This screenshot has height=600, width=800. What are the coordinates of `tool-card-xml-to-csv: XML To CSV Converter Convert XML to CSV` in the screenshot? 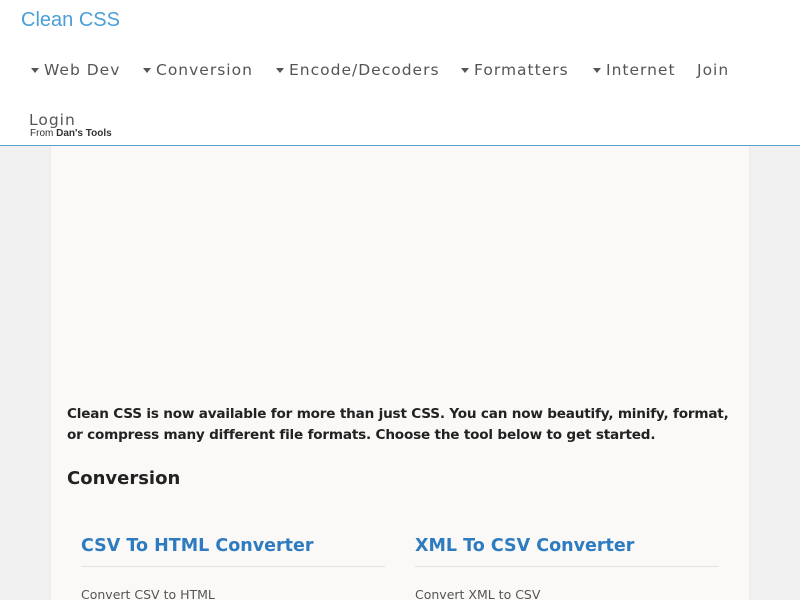 It's located at (567, 568).